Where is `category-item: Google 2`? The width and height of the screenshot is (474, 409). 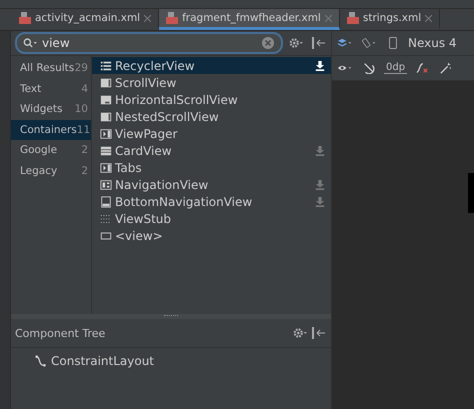 category-item: Google 2 is located at coordinates (51, 150).